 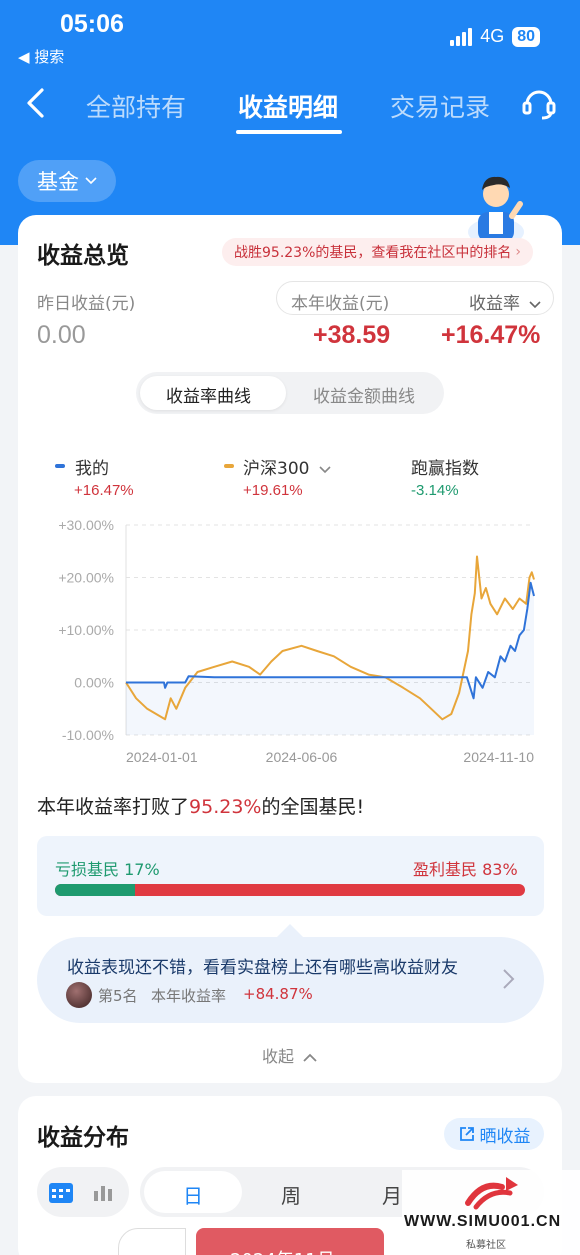 I want to click on status-time: 05:06, so click(x=92, y=24).